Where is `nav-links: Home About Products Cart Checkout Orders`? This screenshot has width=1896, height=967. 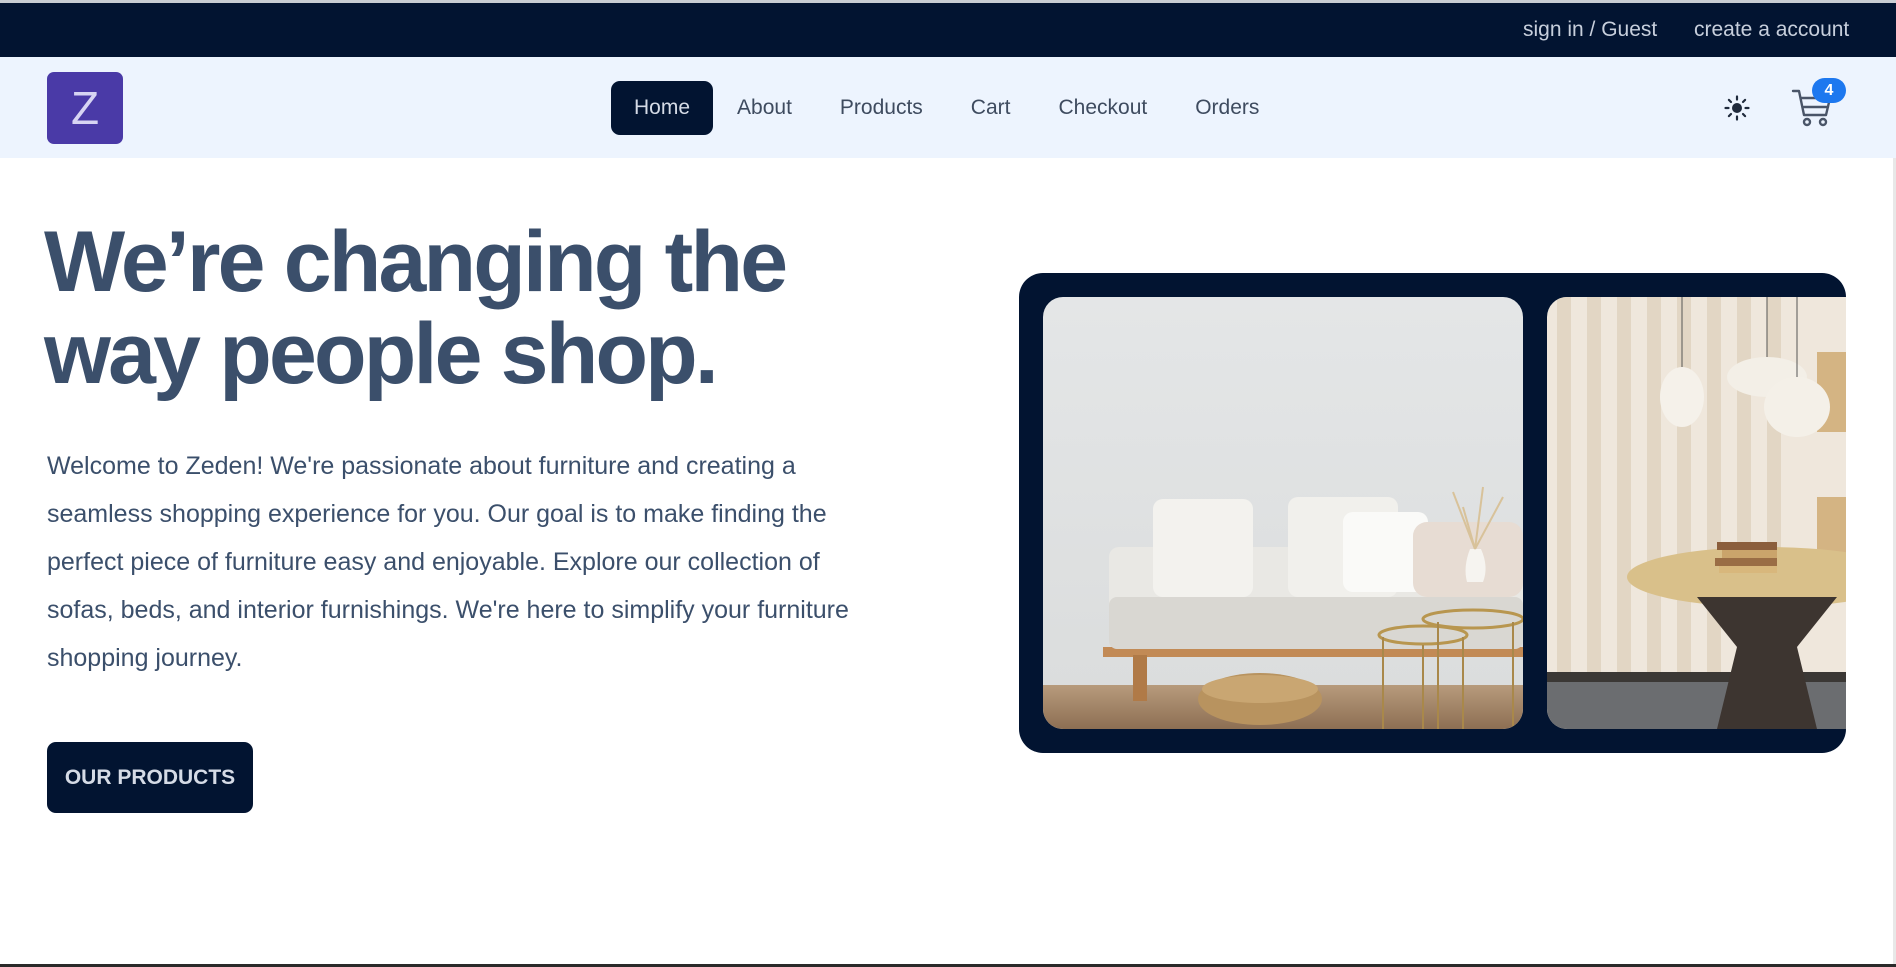
nav-links: Home About Products Cart Checkout Orders is located at coordinates (947, 108).